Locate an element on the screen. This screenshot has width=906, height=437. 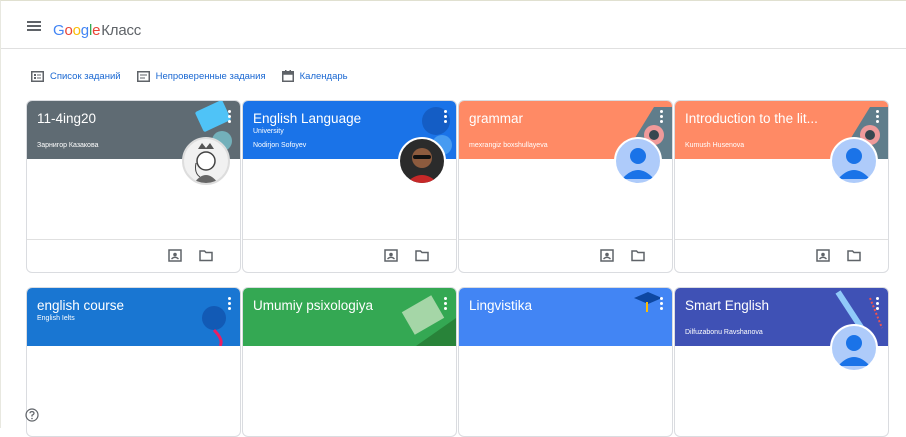
google-classroom-logo: GoogleКласс is located at coordinates (97, 30).